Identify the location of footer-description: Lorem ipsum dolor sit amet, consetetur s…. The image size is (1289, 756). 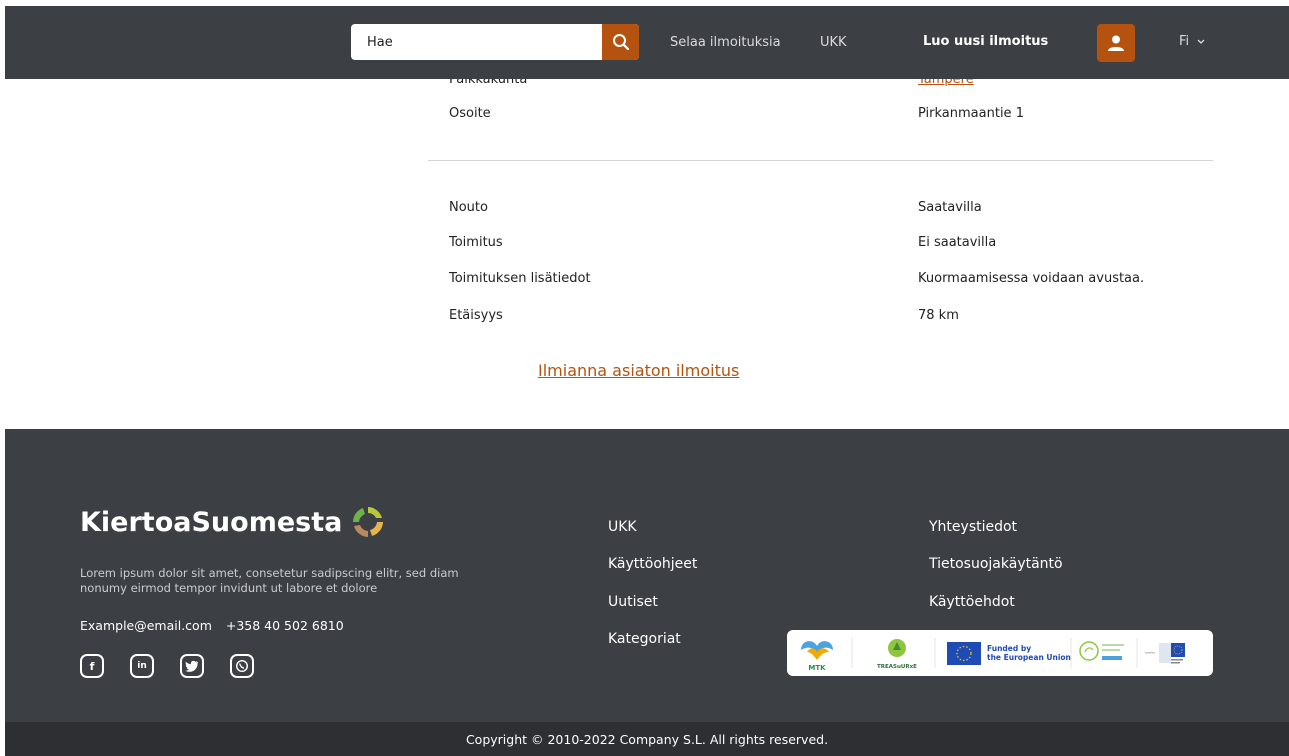
(269, 580).